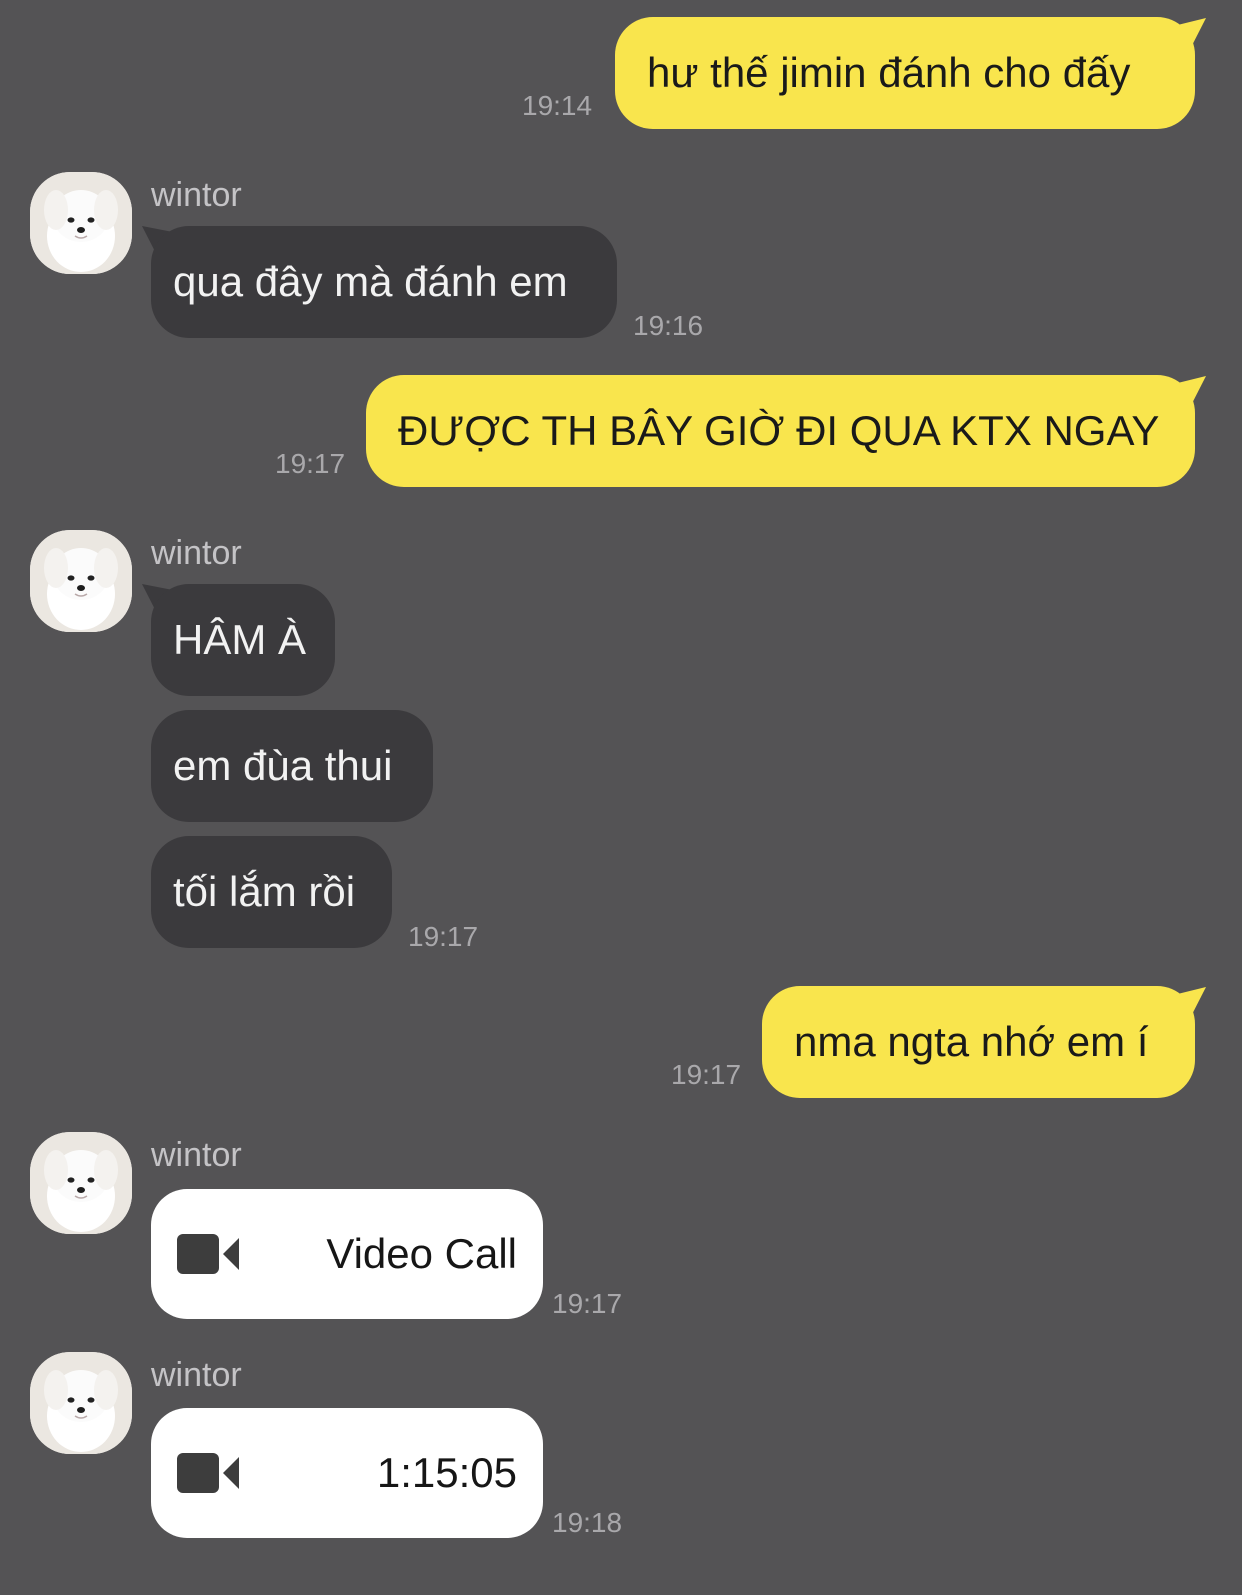  I want to click on received-message-bubble: tối lắm rồi, so click(271, 892).